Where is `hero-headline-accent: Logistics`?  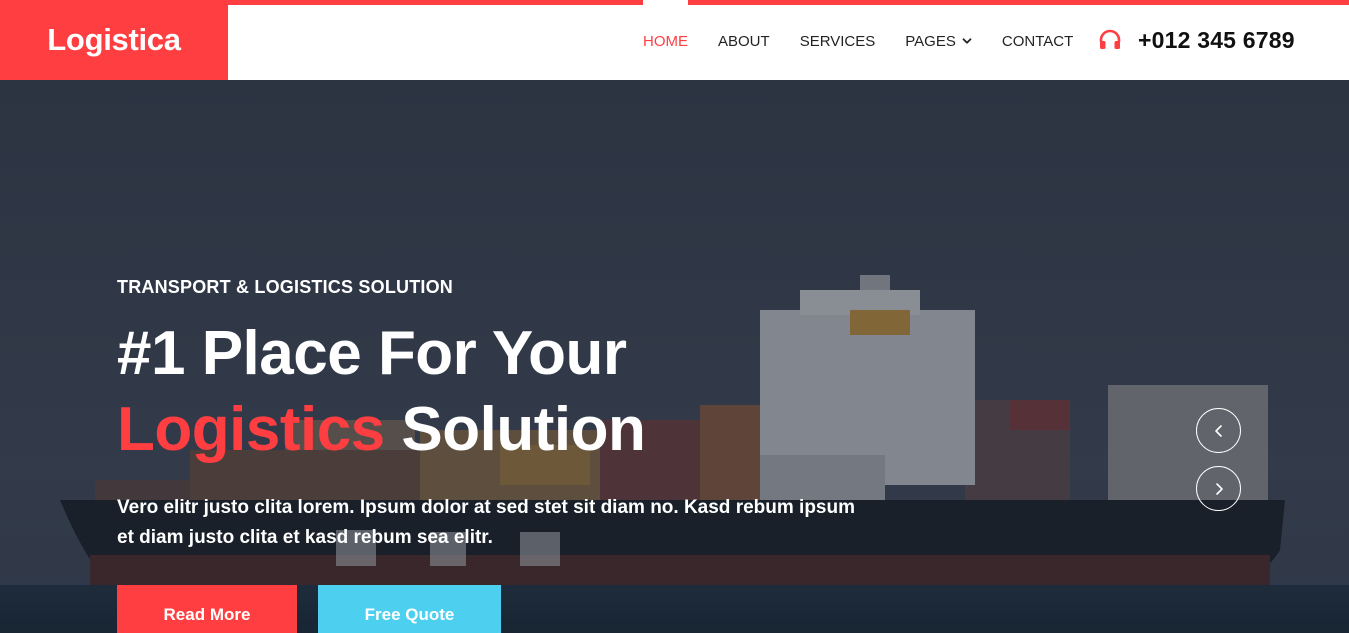
hero-headline-accent: Logistics is located at coordinates (251, 429).